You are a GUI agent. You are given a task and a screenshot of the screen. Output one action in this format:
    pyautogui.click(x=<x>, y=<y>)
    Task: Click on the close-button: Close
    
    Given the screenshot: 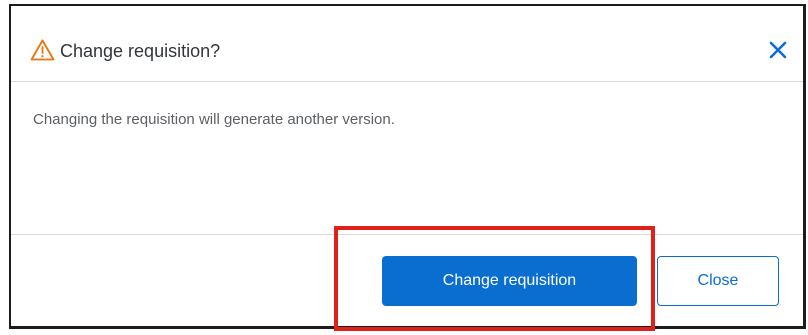 What is the action you would take?
    pyautogui.click(x=718, y=281)
    